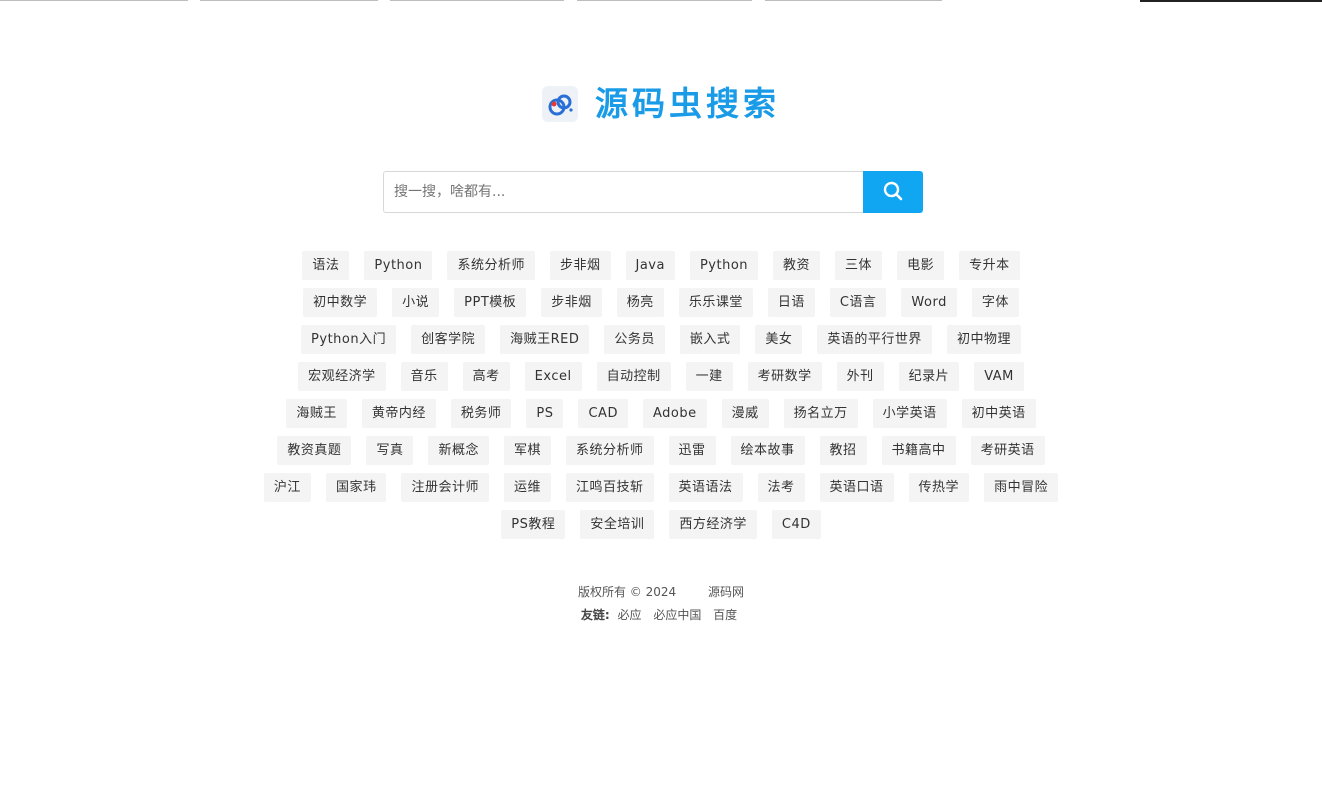 Image resolution: width=1322 pixels, height=812 pixels. I want to click on search-tag: 音乐, so click(424, 376).